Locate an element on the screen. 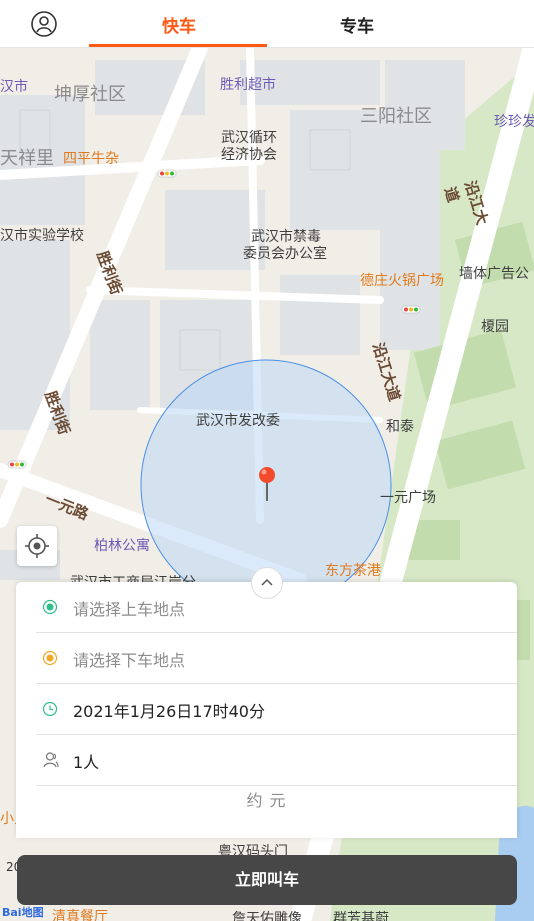 The image size is (534, 921). passenger-count: 1人 is located at coordinates (86, 761).